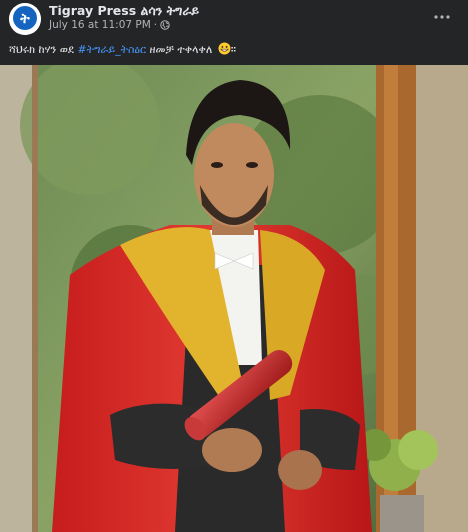 The height and width of the screenshot is (532, 468). What do you see at coordinates (124, 11) in the screenshot?
I see `author-name: Tigray Press ልሳን ትግራይ` at bounding box center [124, 11].